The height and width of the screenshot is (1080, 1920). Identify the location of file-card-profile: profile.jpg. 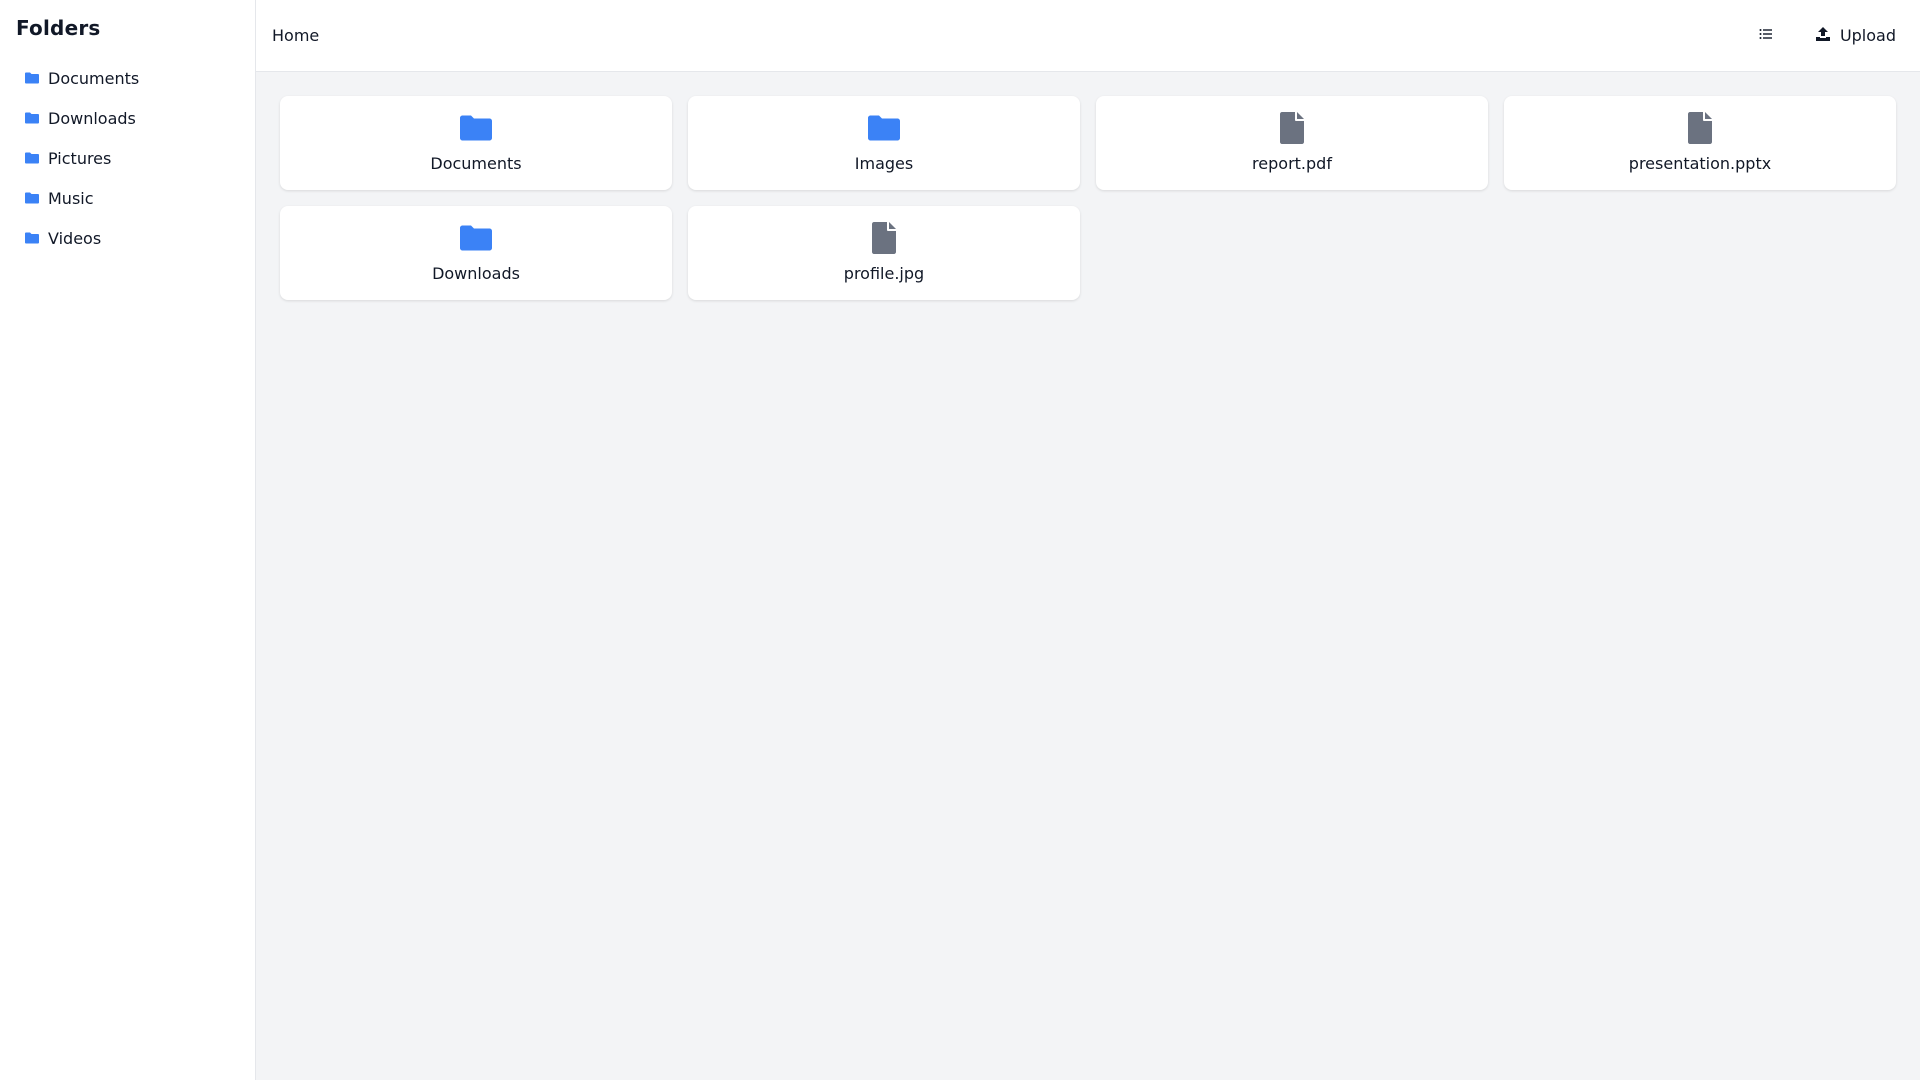
(884, 253).